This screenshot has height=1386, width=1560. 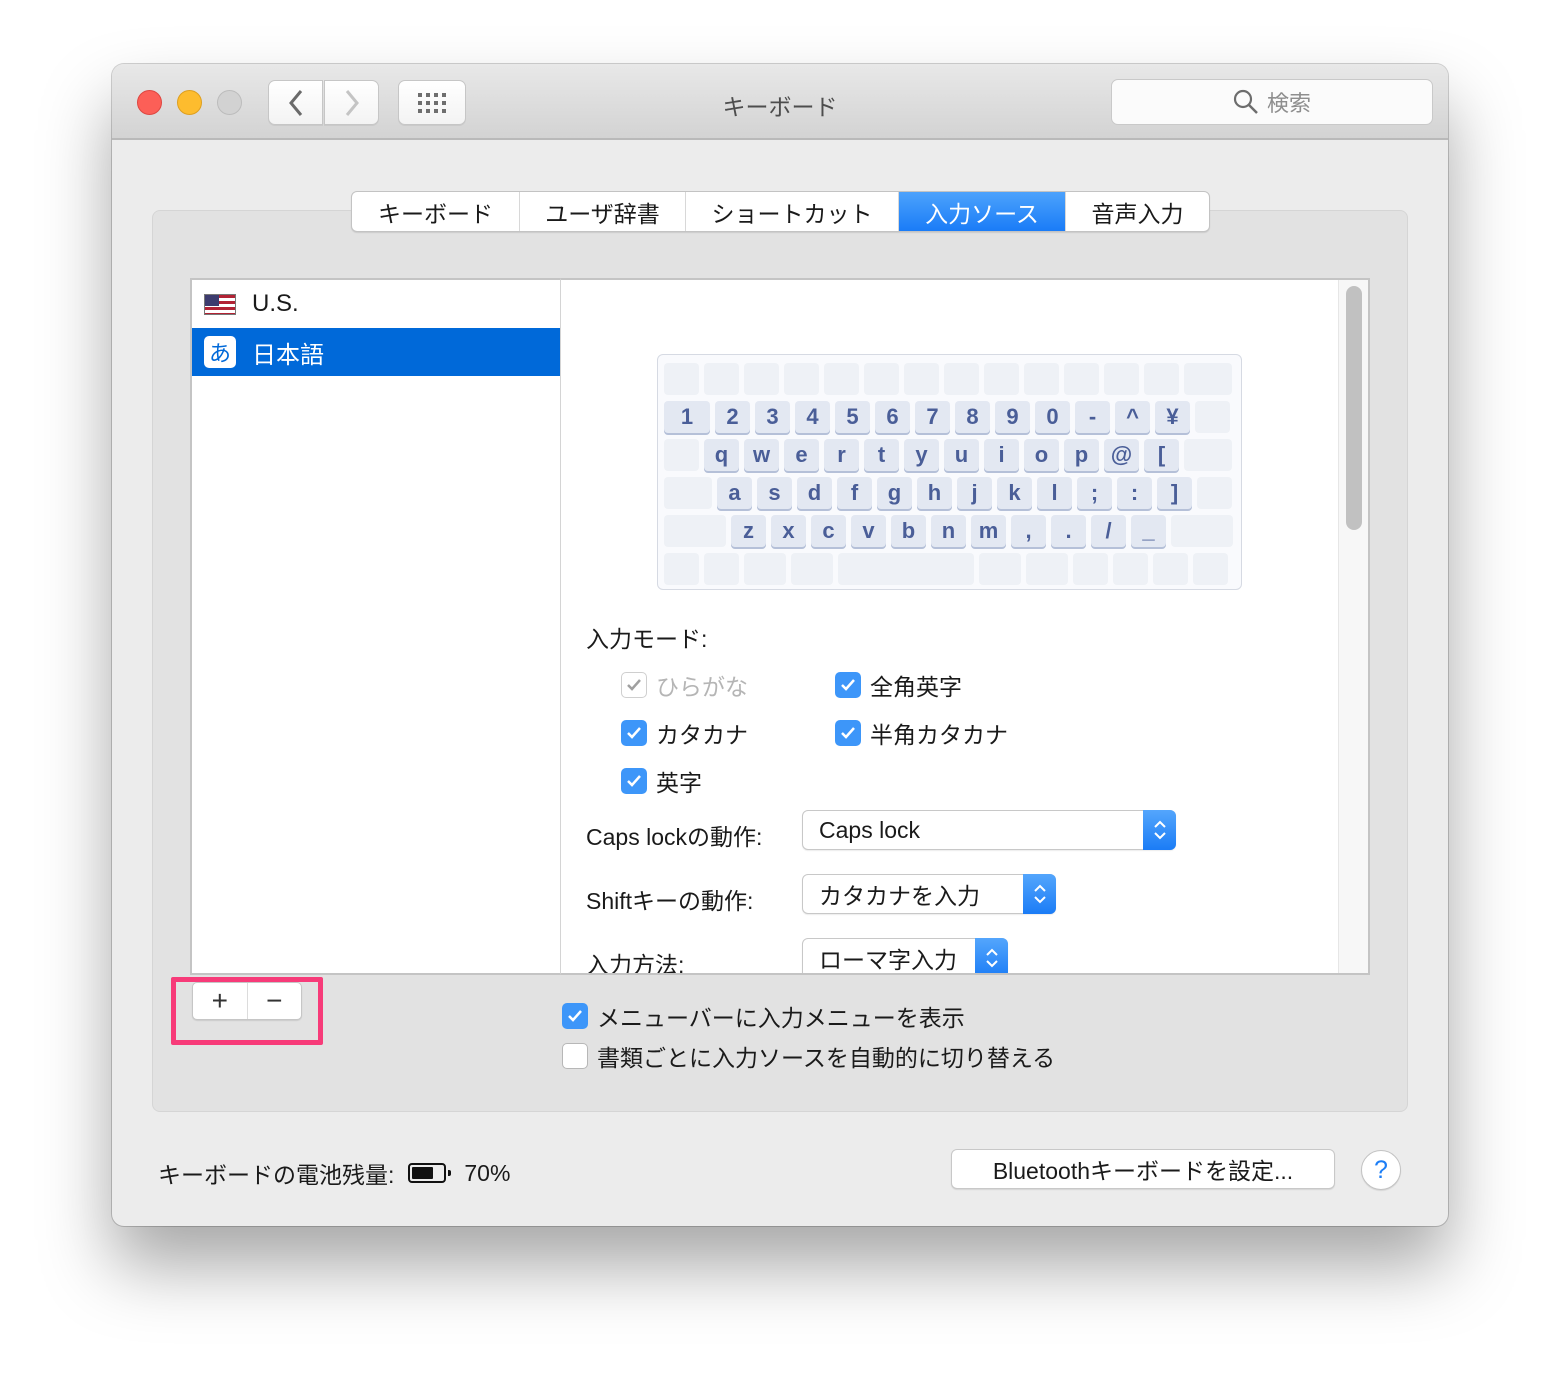 I want to click on tab-keyboard: キーボード, so click(x=436, y=211).